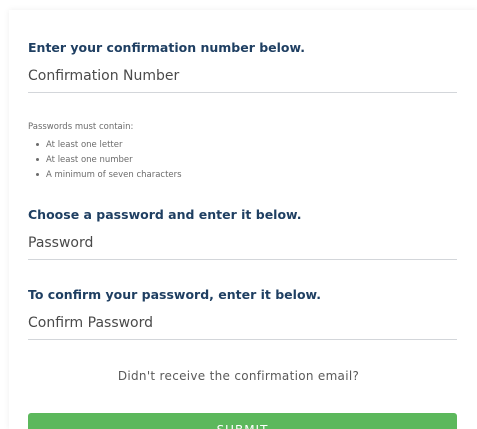  What do you see at coordinates (242, 323) in the screenshot?
I see `confirm-password-input` at bounding box center [242, 323].